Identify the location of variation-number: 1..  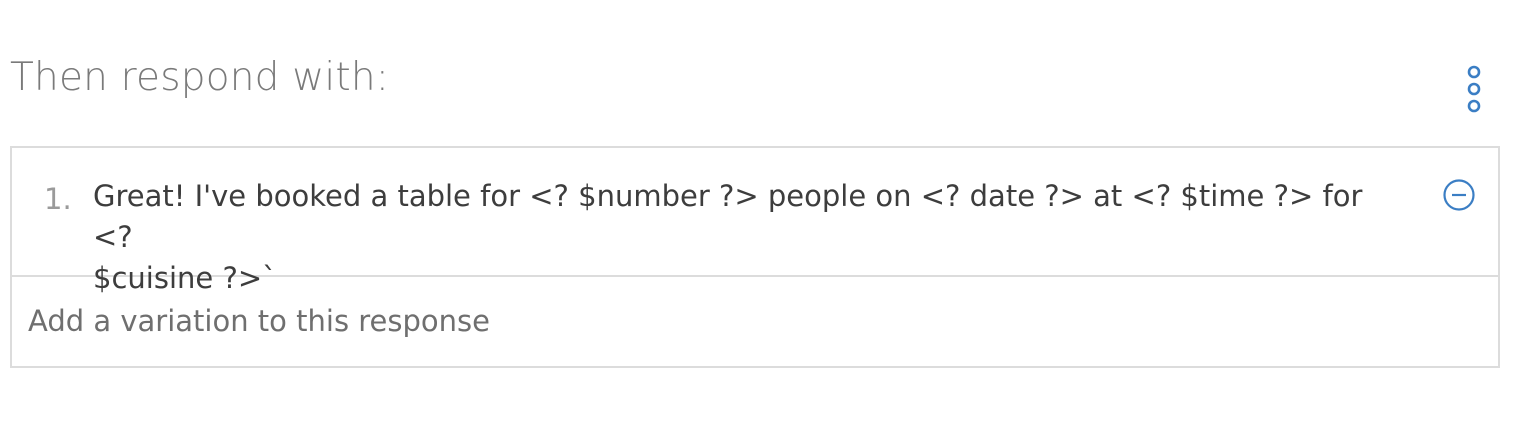
(58, 199).